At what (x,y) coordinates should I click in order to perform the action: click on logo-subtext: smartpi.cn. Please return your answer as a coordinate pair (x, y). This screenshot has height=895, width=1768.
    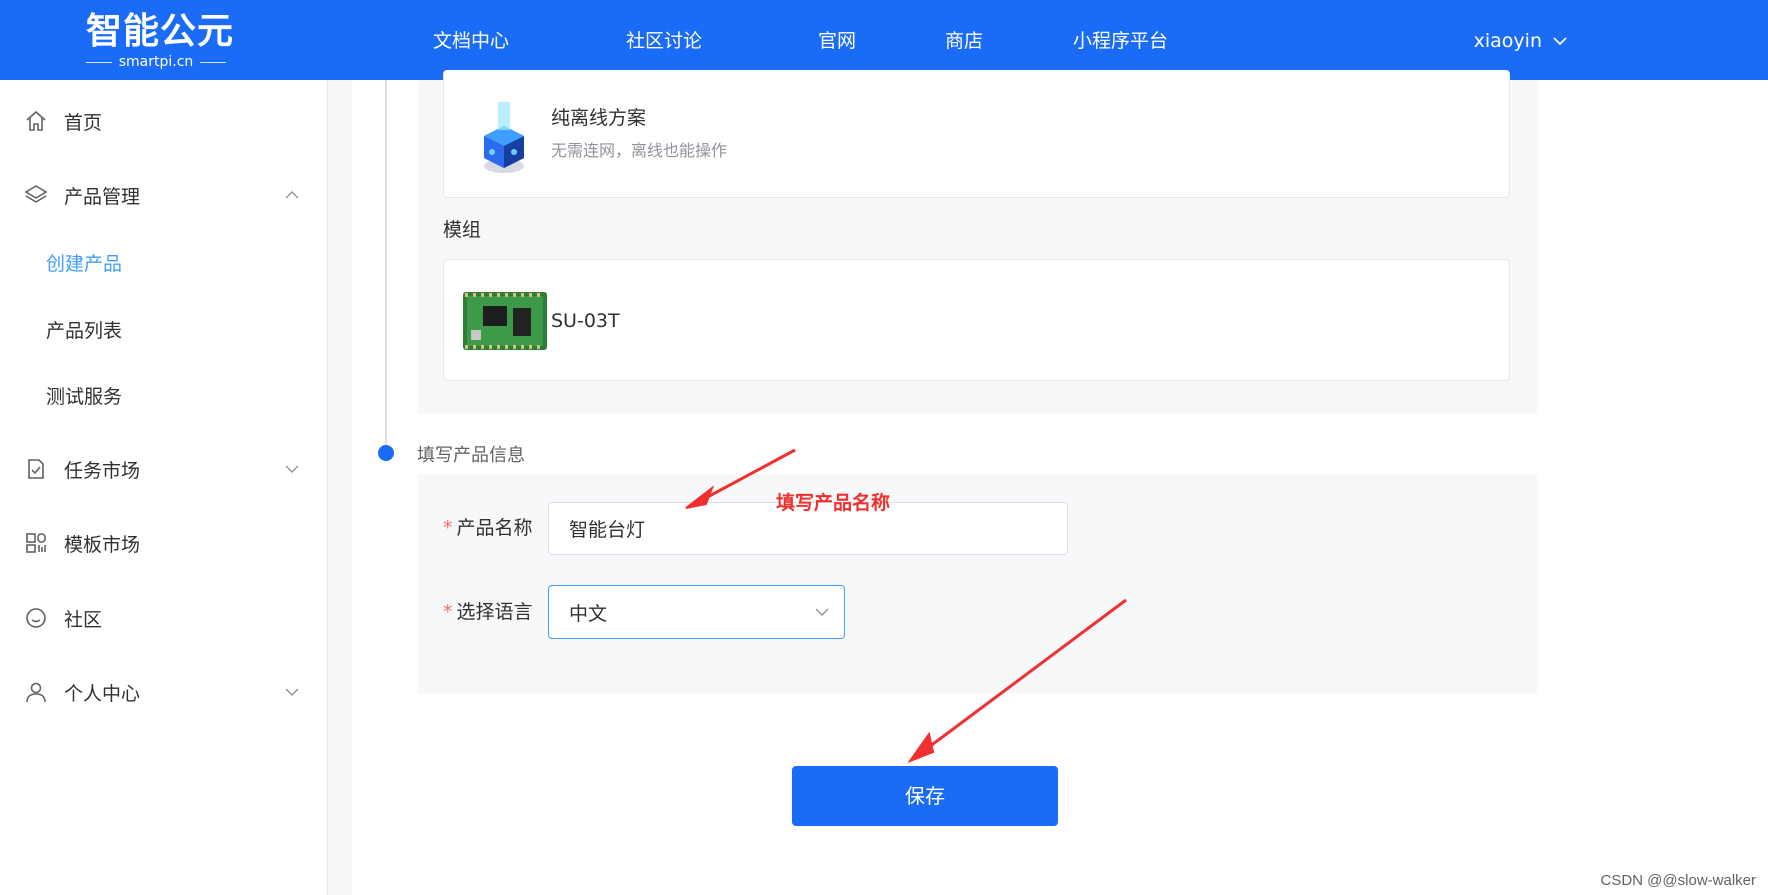
    Looking at the image, I should click on (156, 62).